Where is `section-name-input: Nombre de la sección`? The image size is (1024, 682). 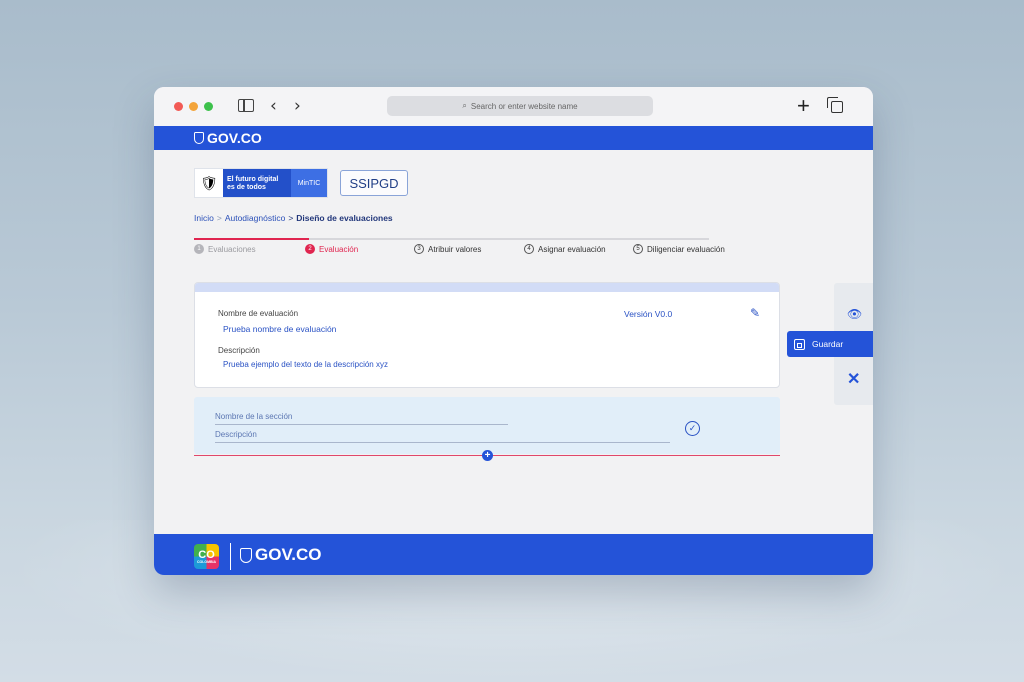
section-name-input: Nombre de la sección is located at coordinates (361, 418).